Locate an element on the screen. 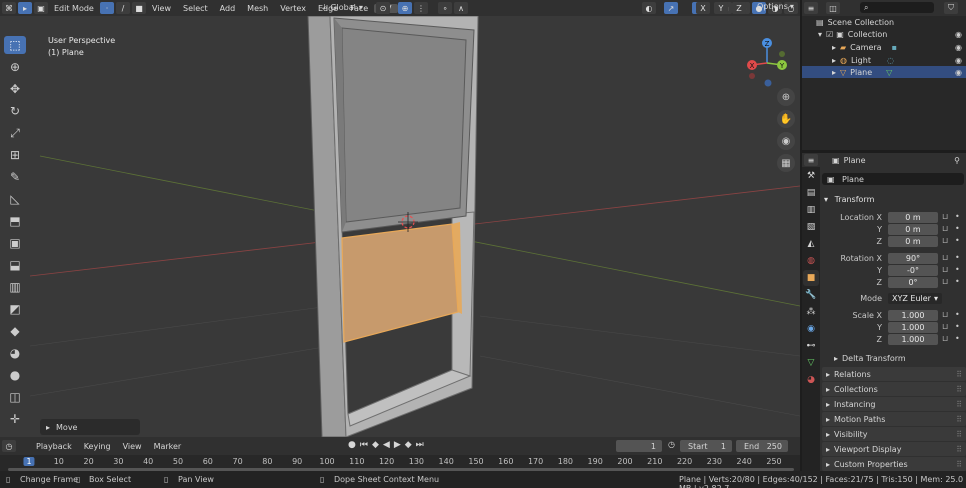 The image size is (966, 488). menu-add: Add is located at coordinates (228, 8).